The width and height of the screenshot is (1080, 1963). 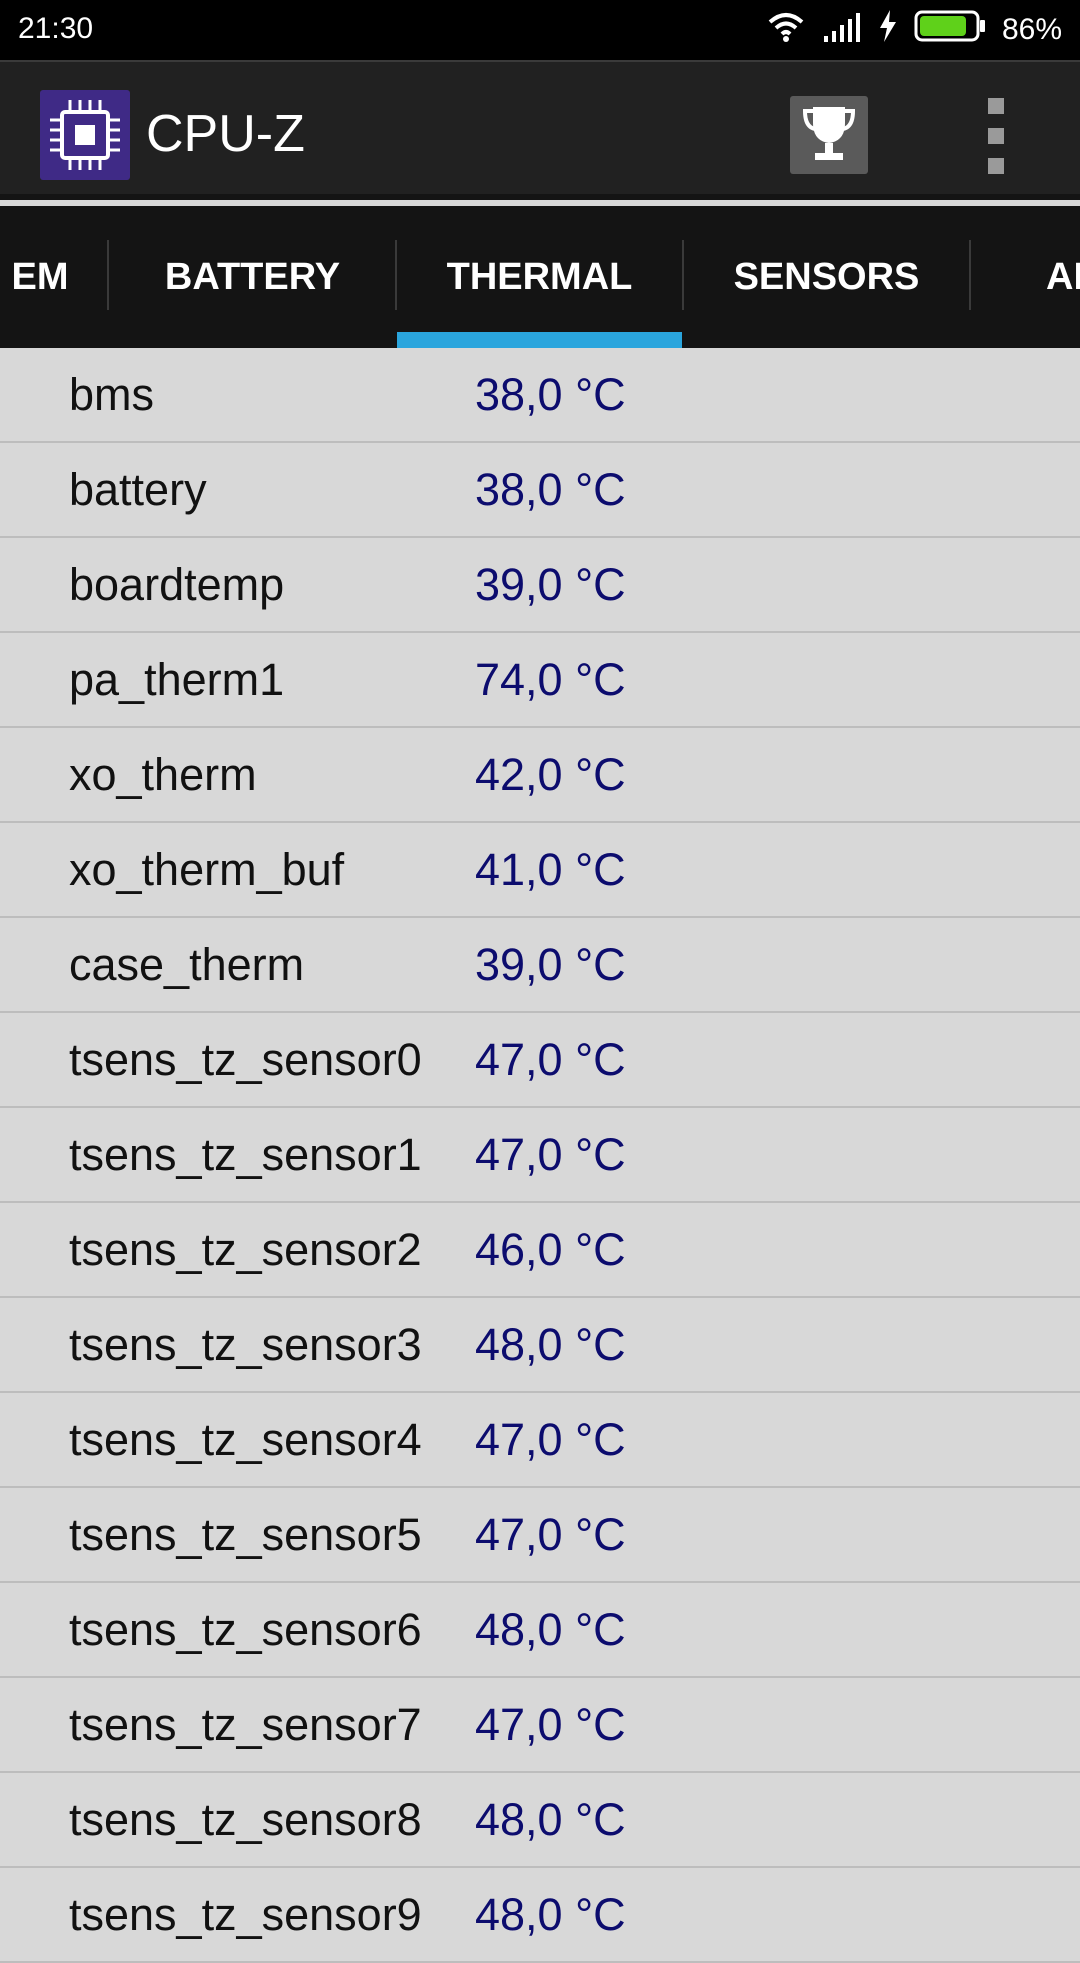 What do you see at coordinates (550, 774) in the screenshot?
I see `sensor-temperature: 42,0 °C` at bounding box center [550, 774].